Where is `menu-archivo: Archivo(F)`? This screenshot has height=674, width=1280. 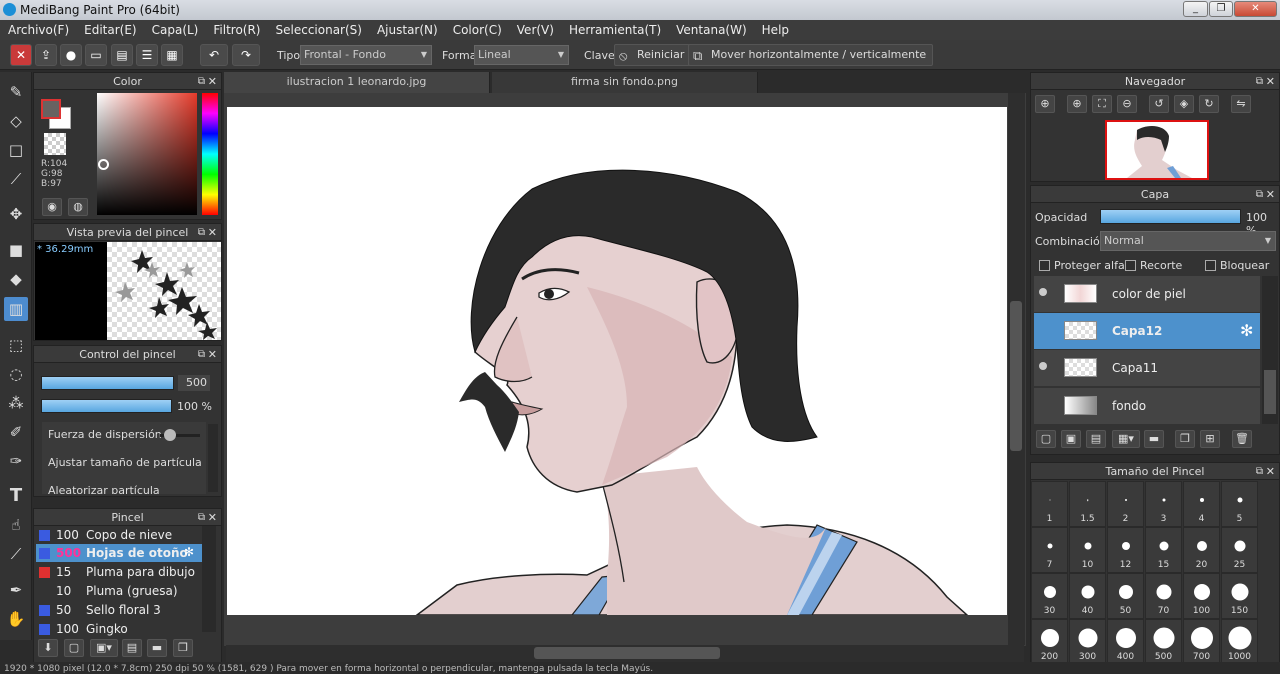
menu-archivo: Archivo(F) is located at coordinates (38, 30).